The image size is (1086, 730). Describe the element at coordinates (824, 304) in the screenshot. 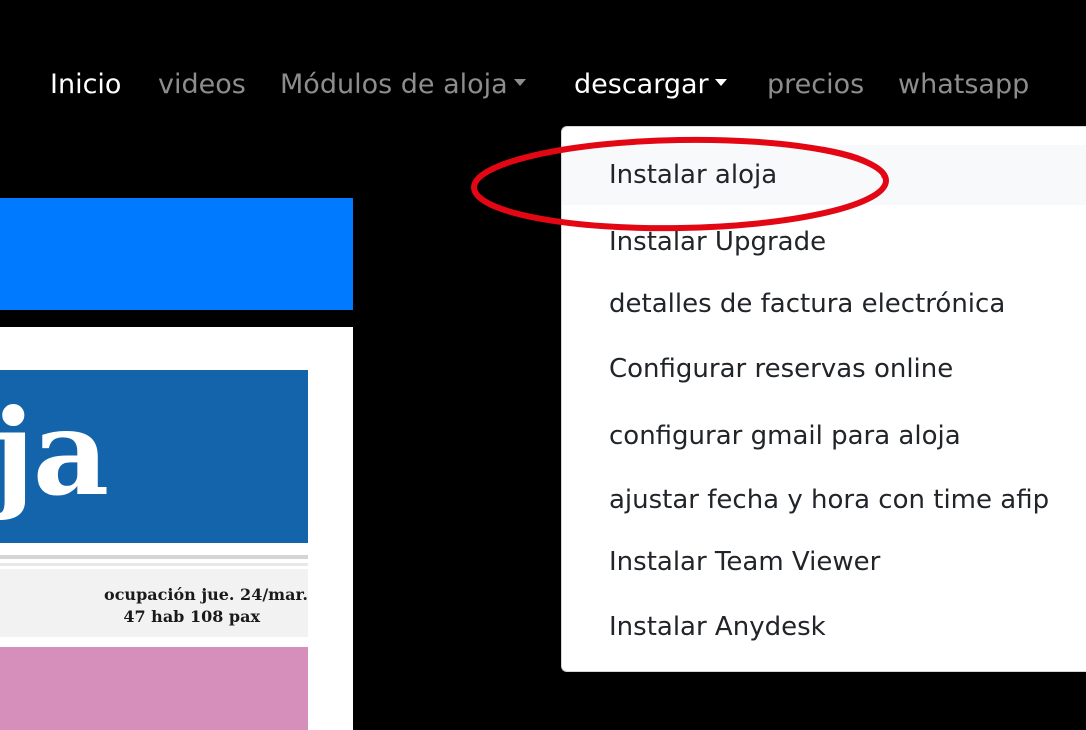

I see `menu-item-factura-electronica: detalles de factura electrónica` at that location.